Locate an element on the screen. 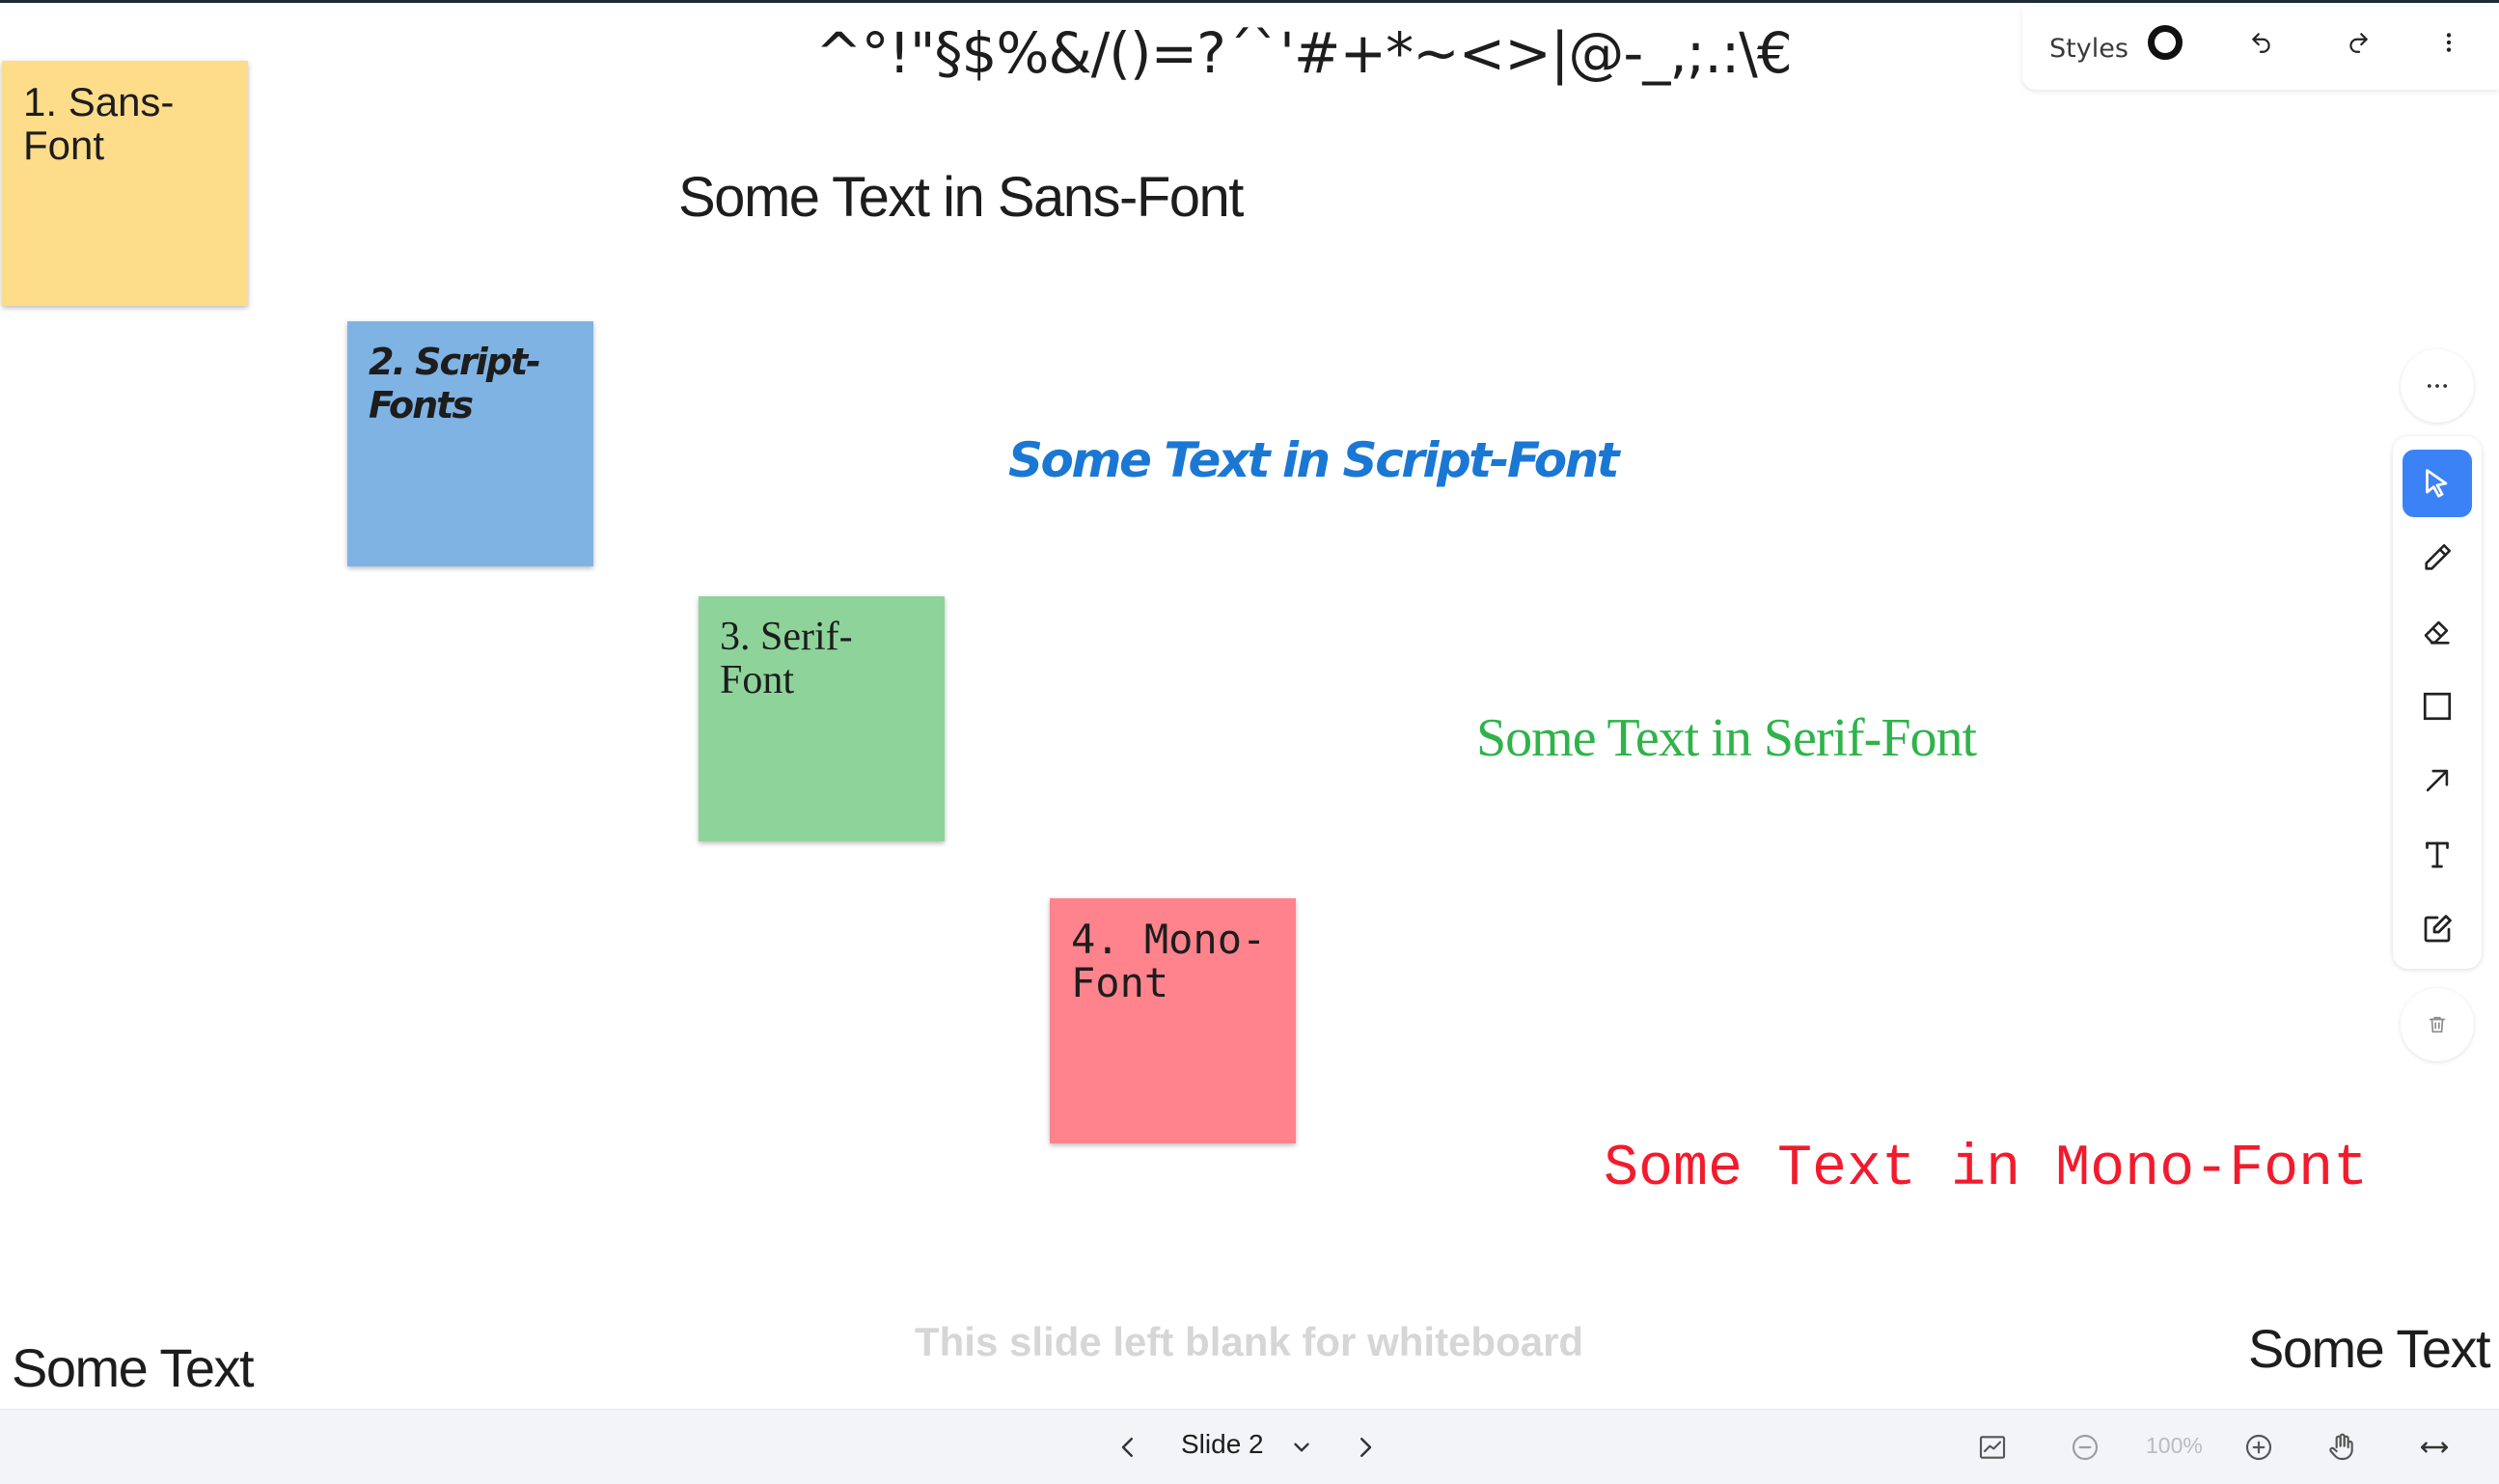 The width and height of the screenshot is (2499, 1484). eraser-icon is located at coordinates (2437, 632).